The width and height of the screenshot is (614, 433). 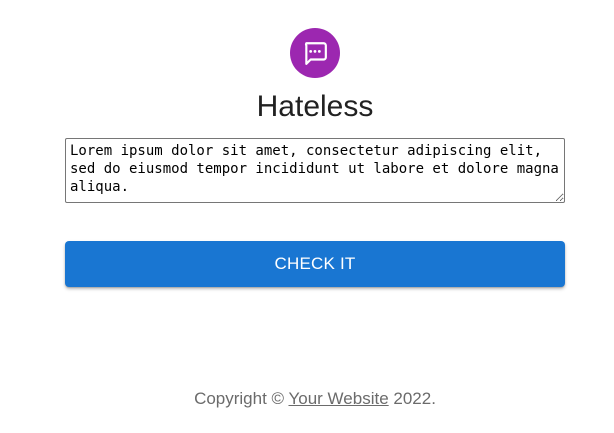 I want to click on check-it-button: CHECK IT, so click(x=315, y=264).